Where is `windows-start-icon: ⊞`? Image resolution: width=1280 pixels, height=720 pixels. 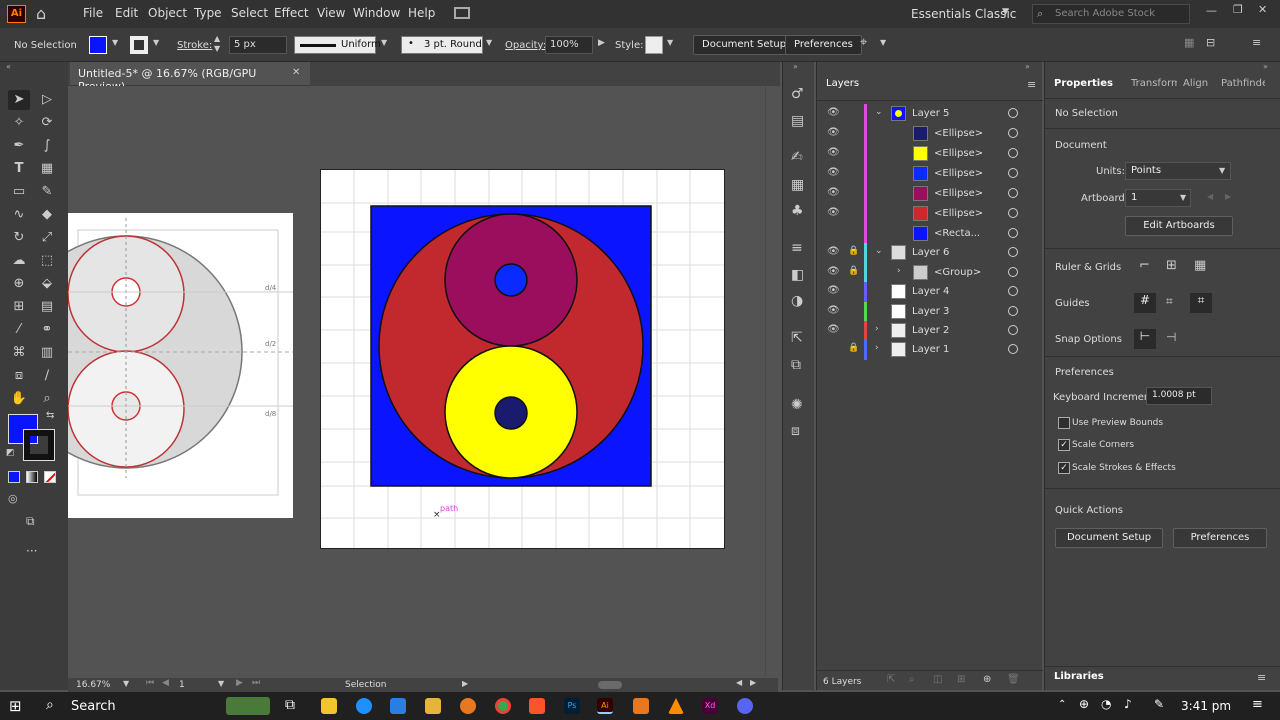
windows-start-icon: ⊞ is located at coordinates (15, 706).